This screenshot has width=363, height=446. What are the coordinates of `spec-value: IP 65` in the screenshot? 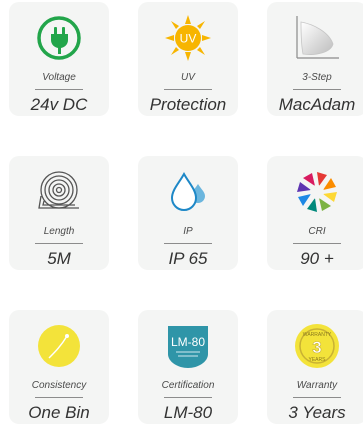 It's located at (188, 258).